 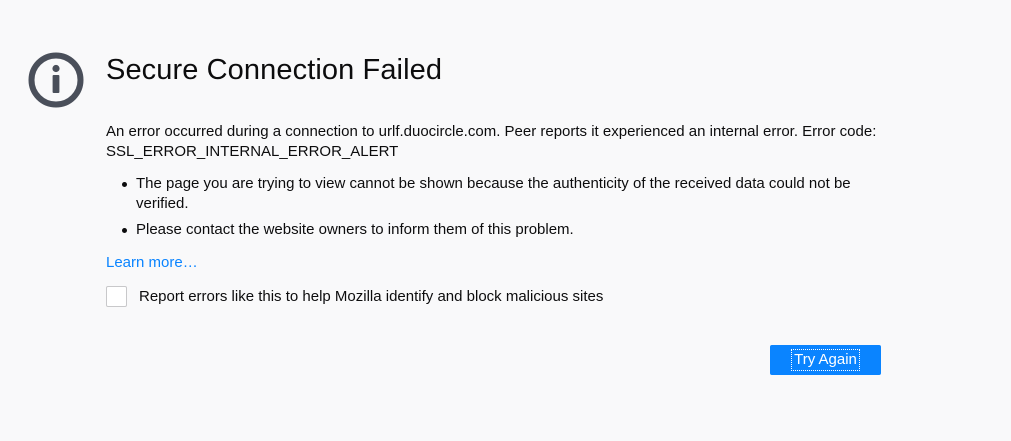 I want to click on try-again-label: Try Again, so click(x=825, y=360).